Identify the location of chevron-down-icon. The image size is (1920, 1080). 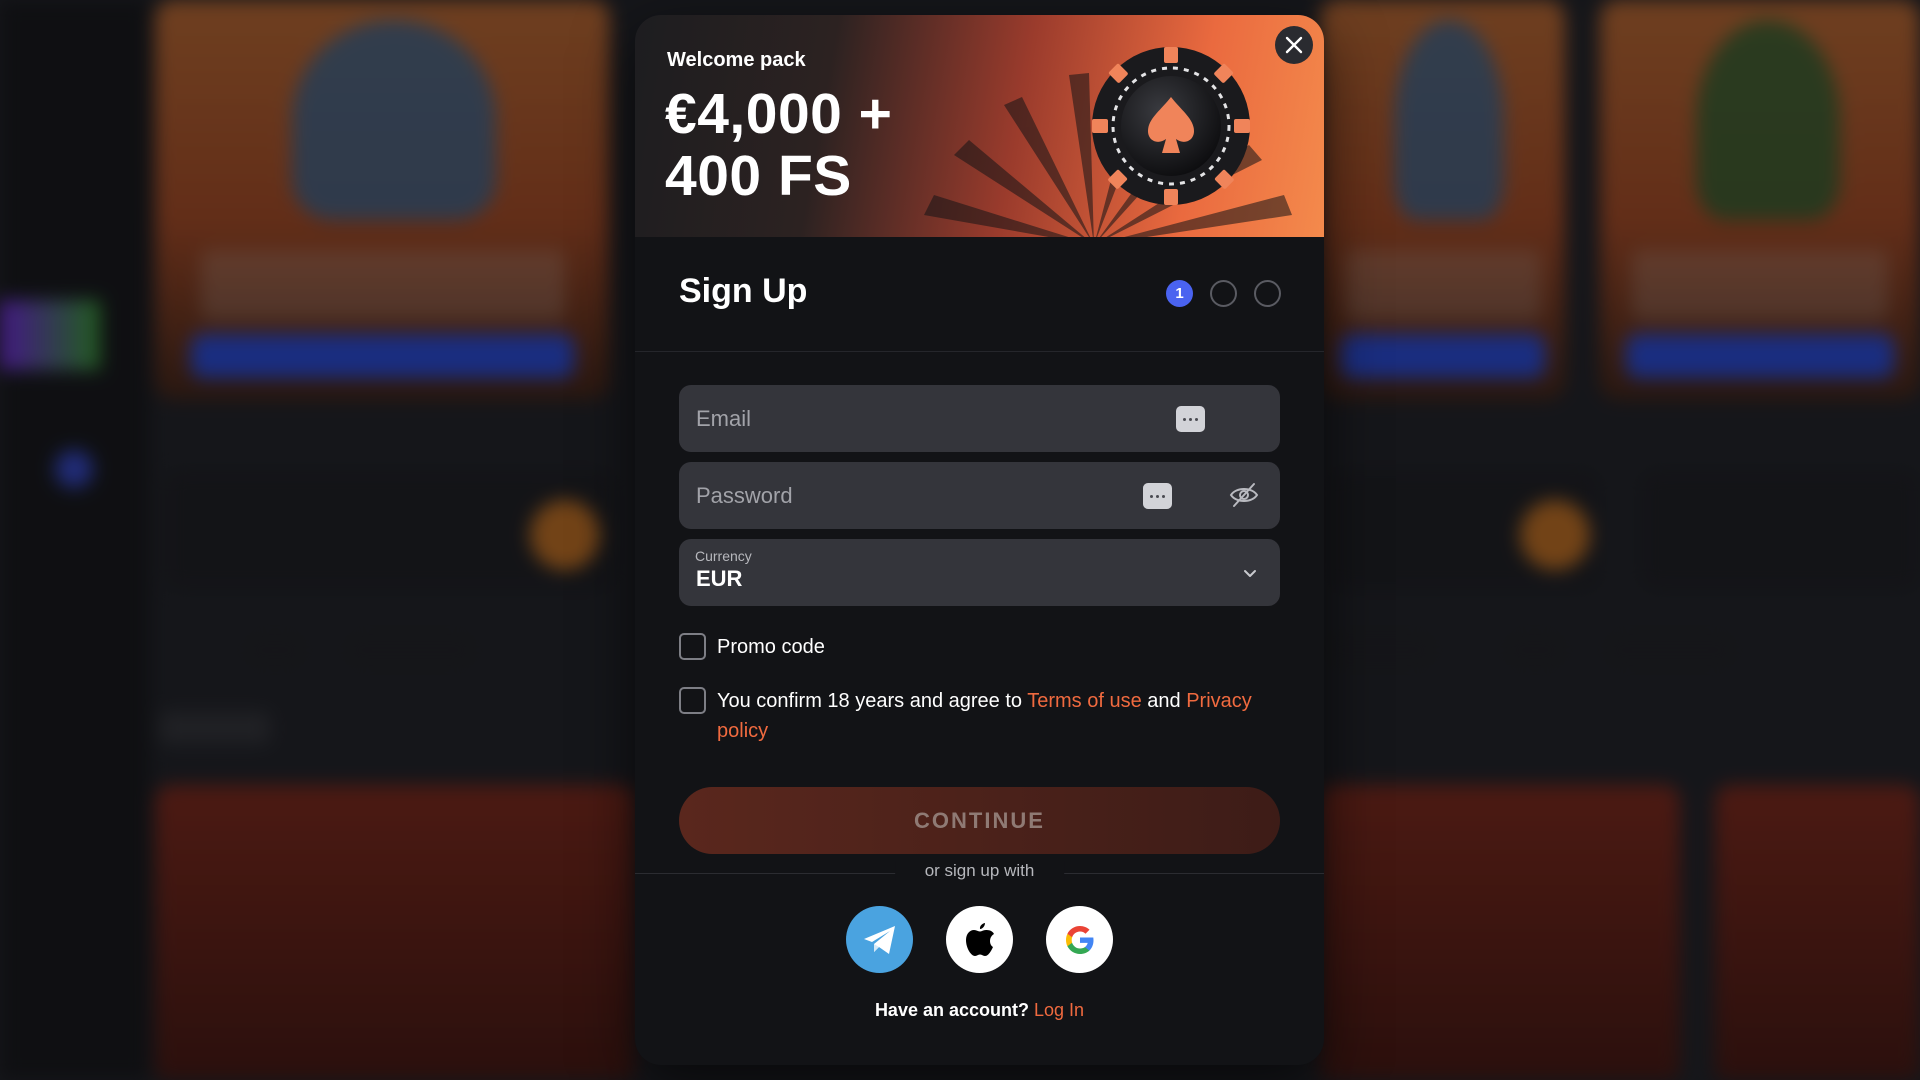
(1250, 573).